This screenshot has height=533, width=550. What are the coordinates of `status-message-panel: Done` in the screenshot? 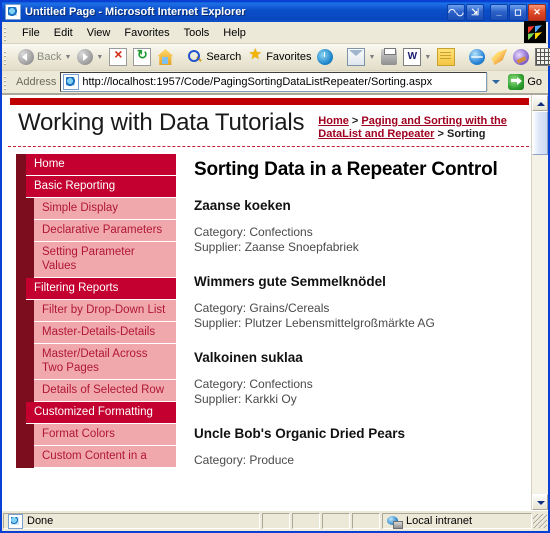 It's located at (131, 521).